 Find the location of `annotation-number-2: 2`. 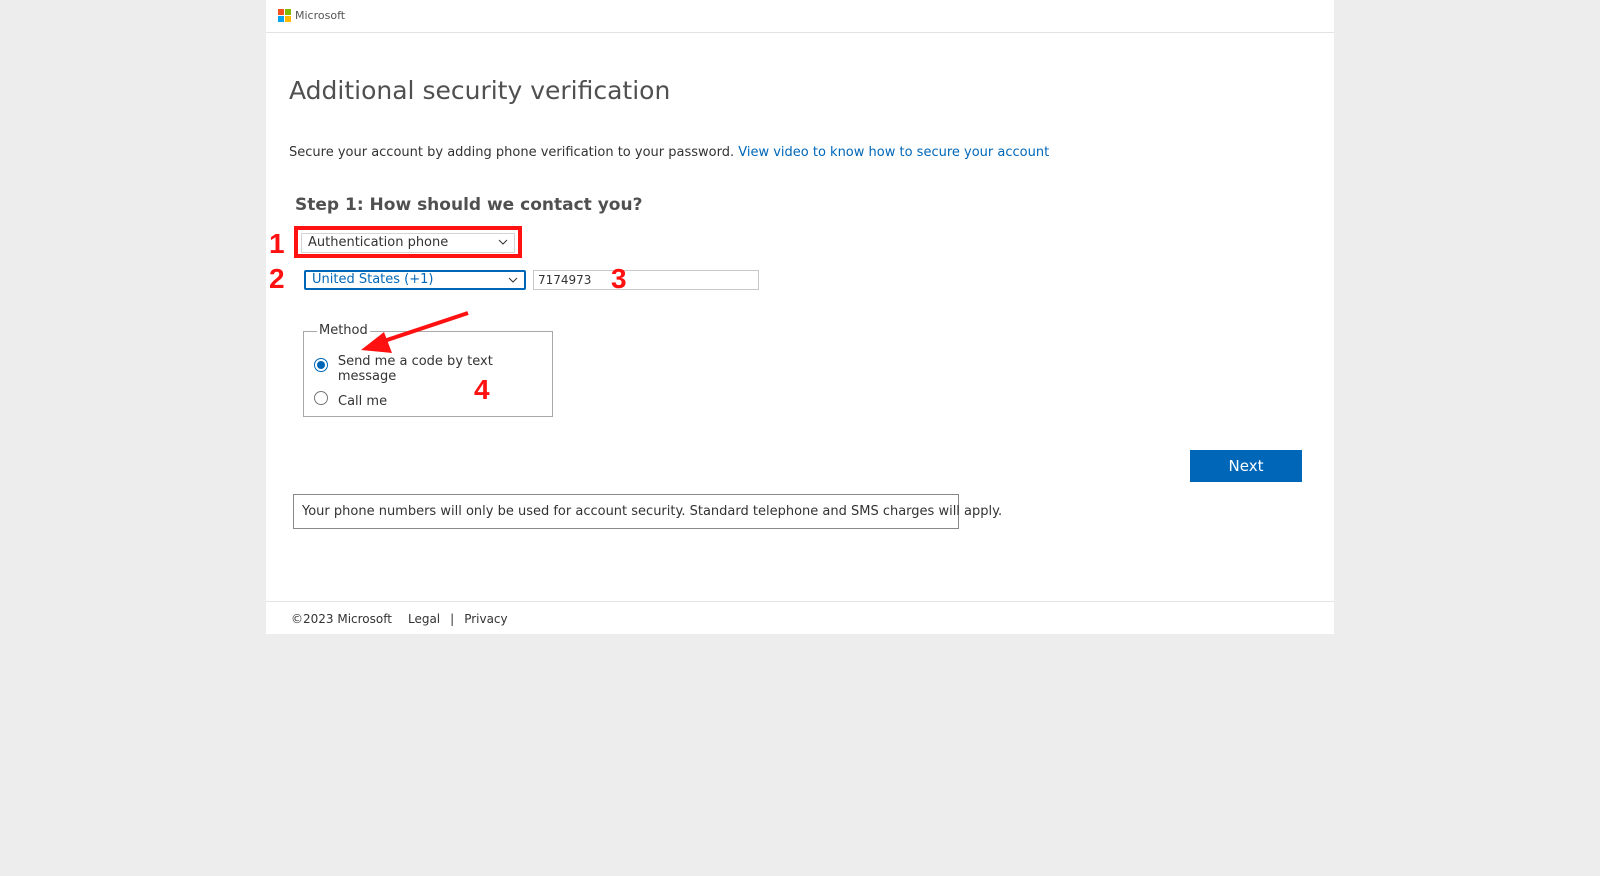

annotation-number-2: 2 is located at coordinates (277, 278).